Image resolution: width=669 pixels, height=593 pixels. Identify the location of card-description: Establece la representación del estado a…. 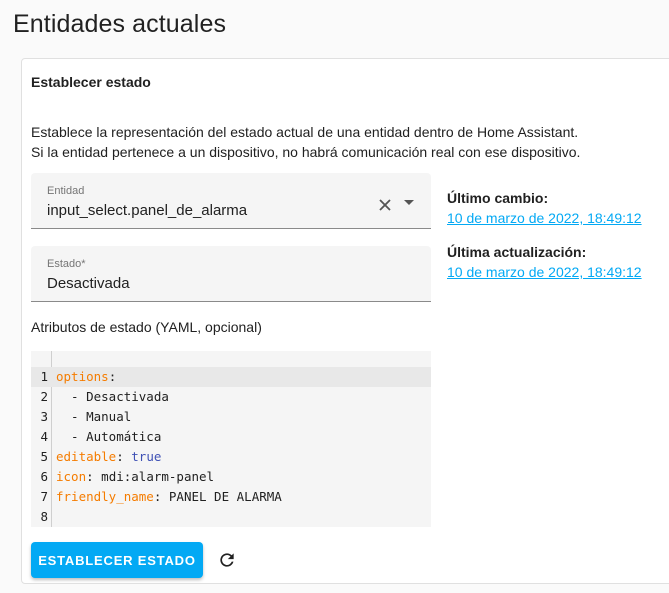
(305, 142).